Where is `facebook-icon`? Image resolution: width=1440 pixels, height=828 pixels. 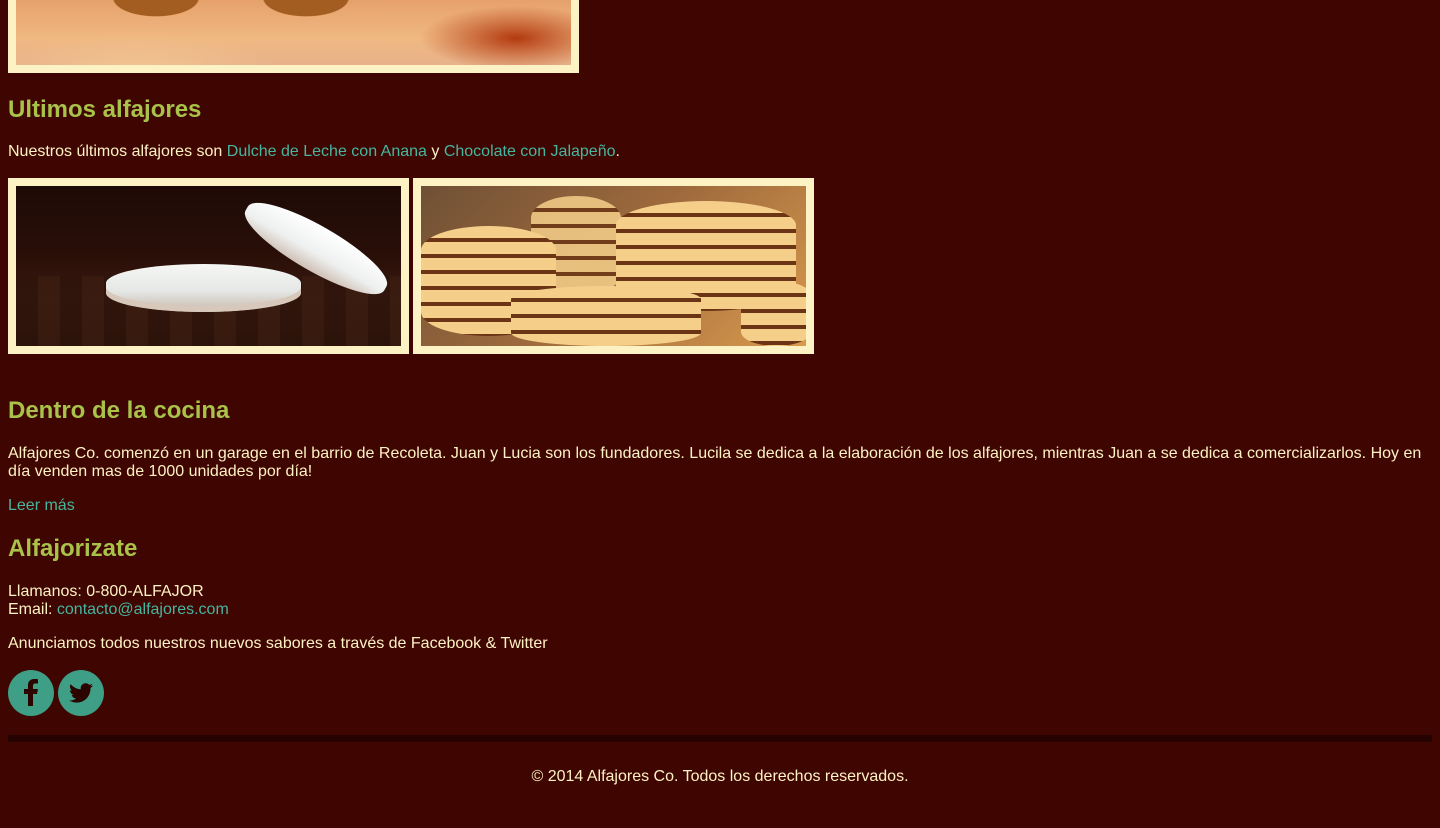
facebook-icon is located at coordinates (31, 693).